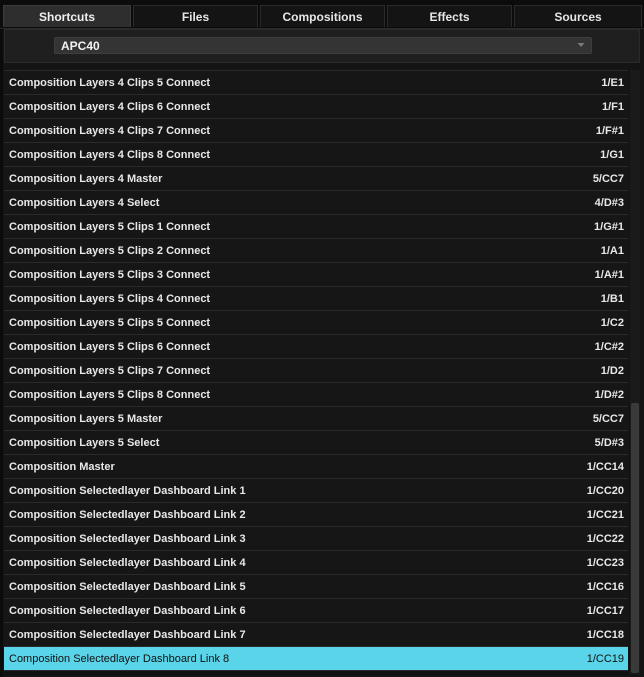  Describe the element at coordinates (84, 442) in the screenshot. I see `shortcut-name: Composition Layers 5 Select` at that location.